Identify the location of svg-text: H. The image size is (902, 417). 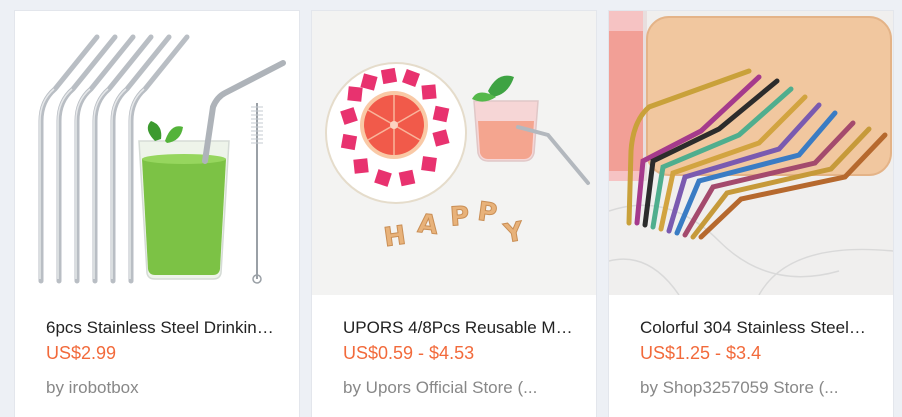
(395, 237).